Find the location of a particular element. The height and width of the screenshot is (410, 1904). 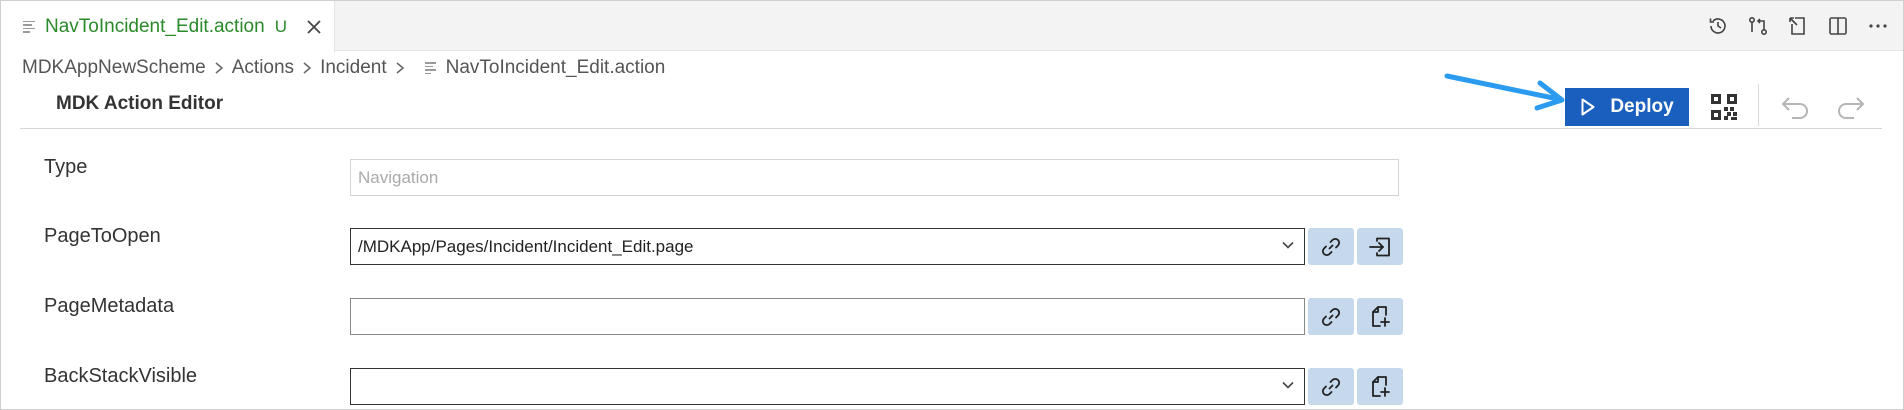

open-file-icon is located at coordinates (1798, 26).